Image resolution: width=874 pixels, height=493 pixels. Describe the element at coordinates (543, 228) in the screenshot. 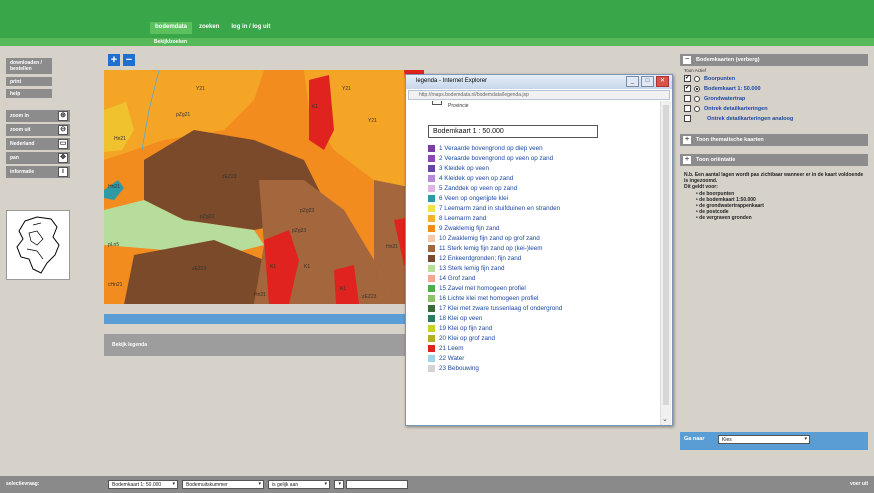

I see `legend-item: 9 Zwaklemig fijn zand` at that location.